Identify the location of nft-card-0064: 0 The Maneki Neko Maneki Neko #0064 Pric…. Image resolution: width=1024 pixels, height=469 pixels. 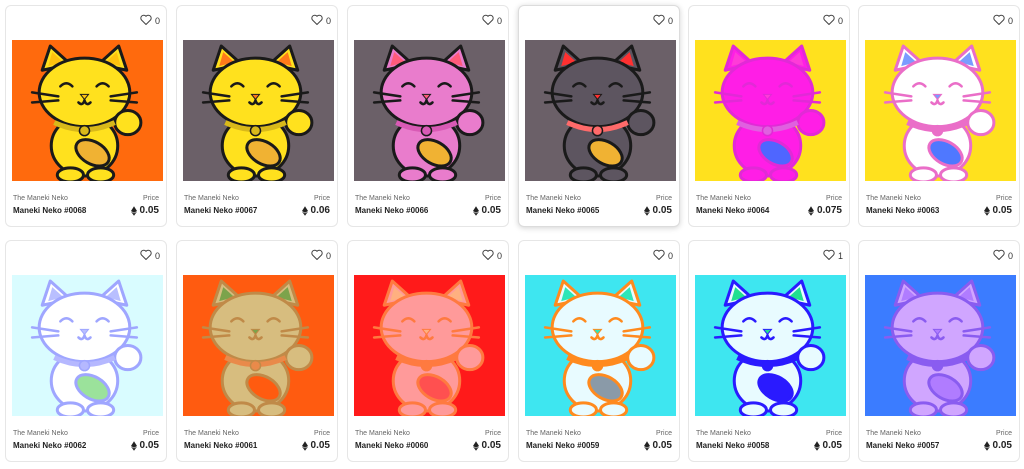
(769, 116).